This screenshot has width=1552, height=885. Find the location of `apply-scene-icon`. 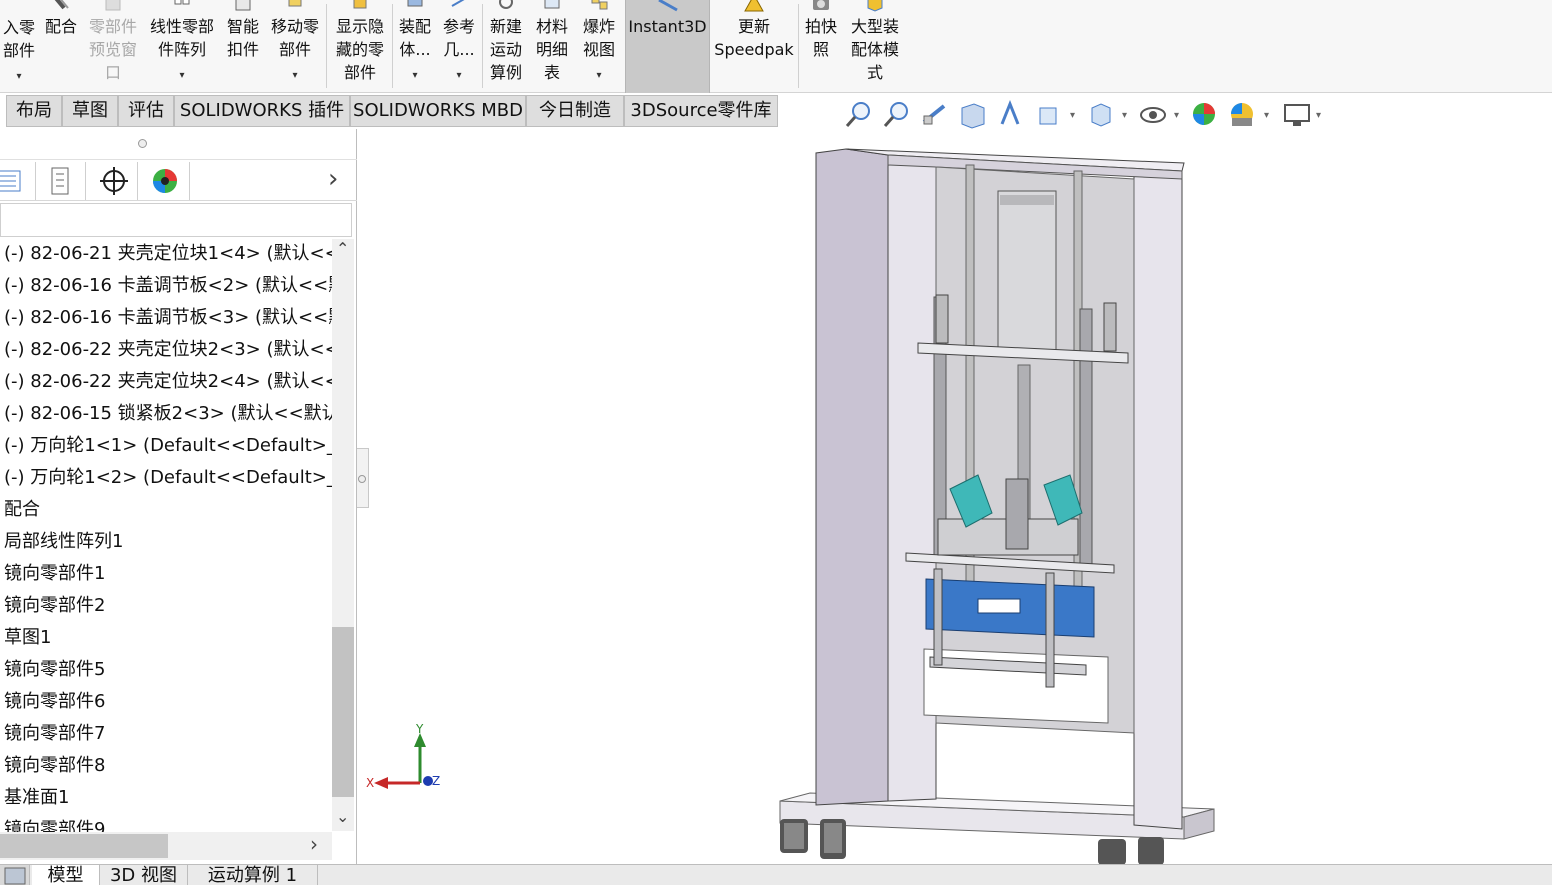

apply-scene-icon is located at coordinates (1243, 115).